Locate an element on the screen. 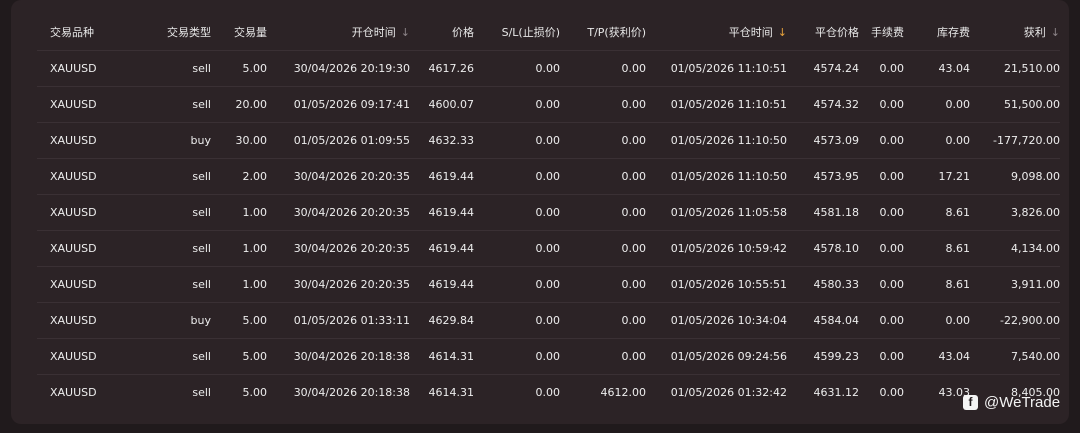  header-profit: 获利 ↓ is located at coordinates (1015, 32).